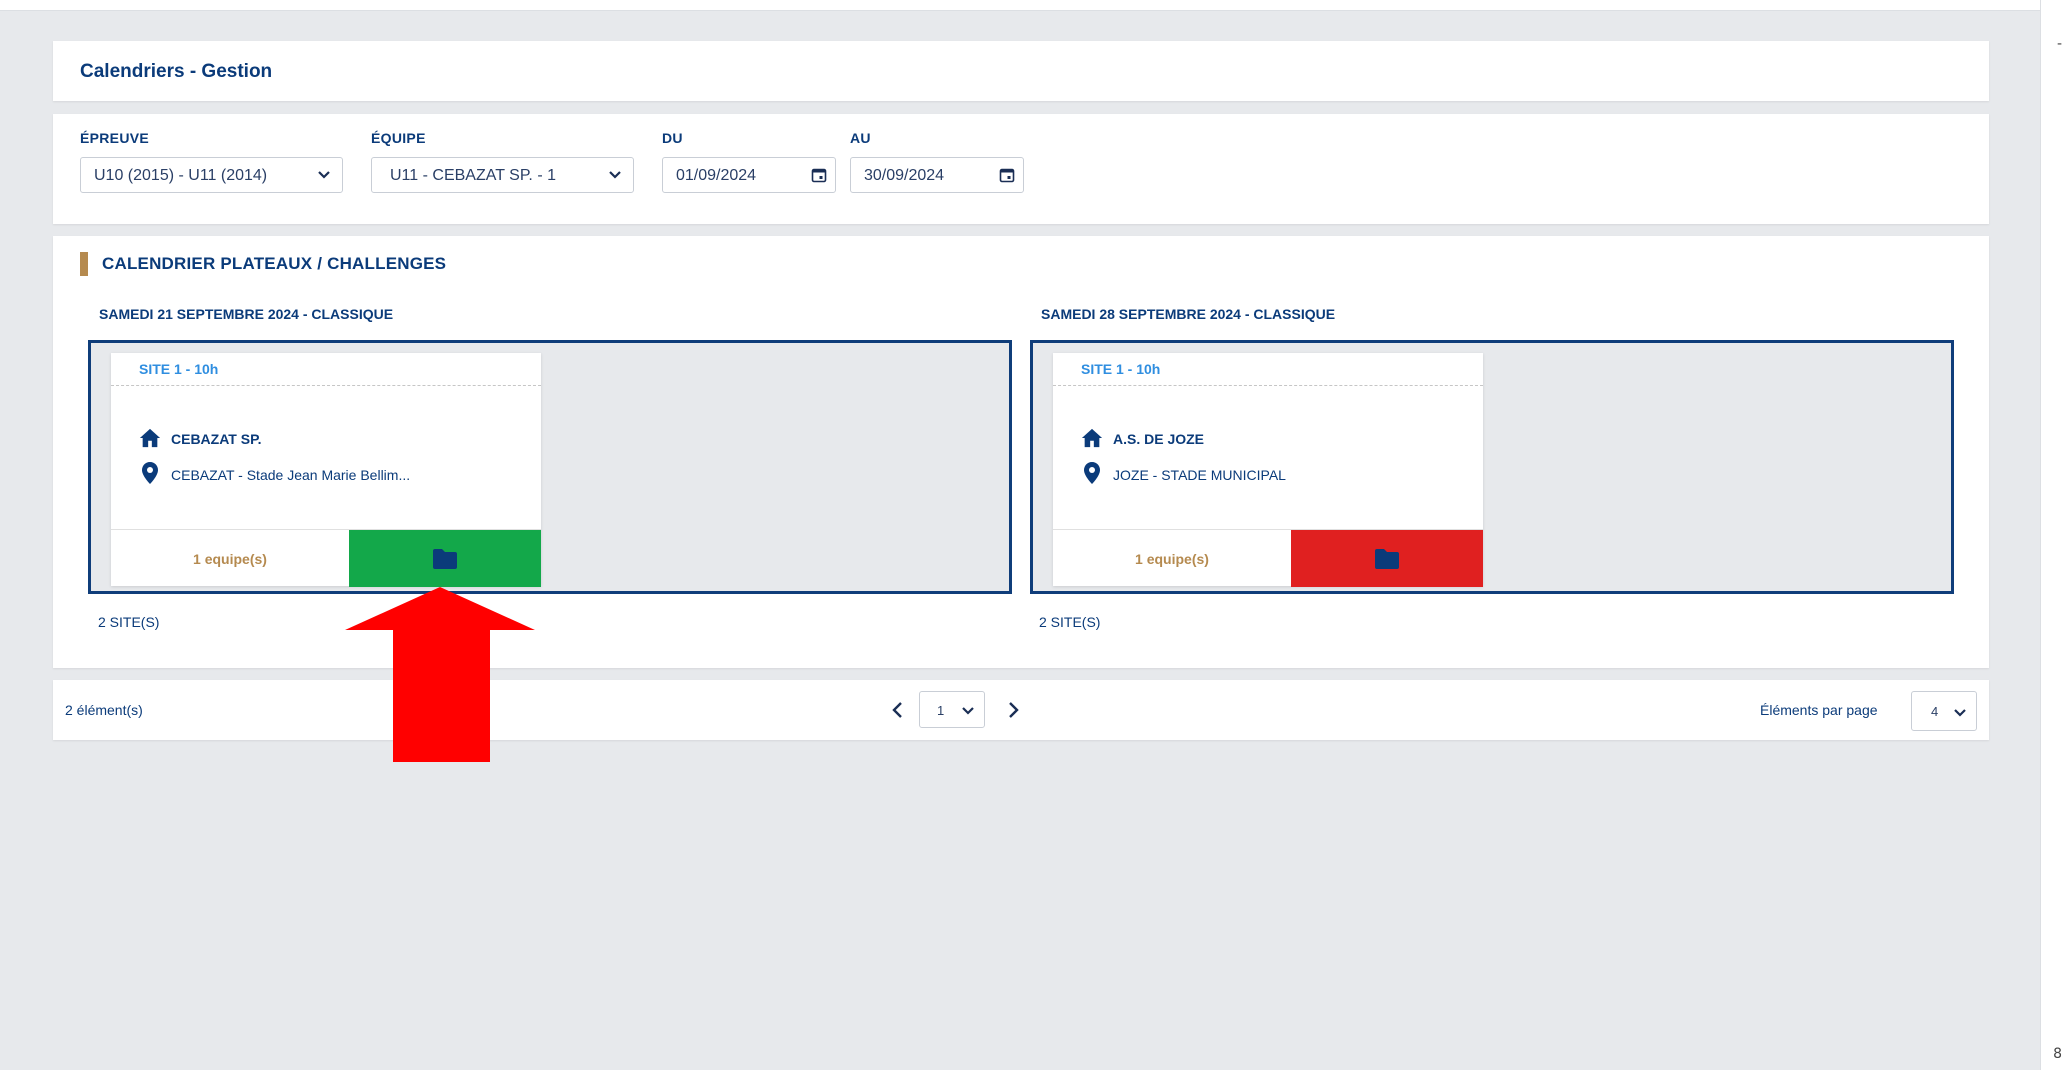  What do you see at coordinates (2059, 44) in the screenshot?
I see `scroll-mark-top: -` at bounding box center [2059, 44].